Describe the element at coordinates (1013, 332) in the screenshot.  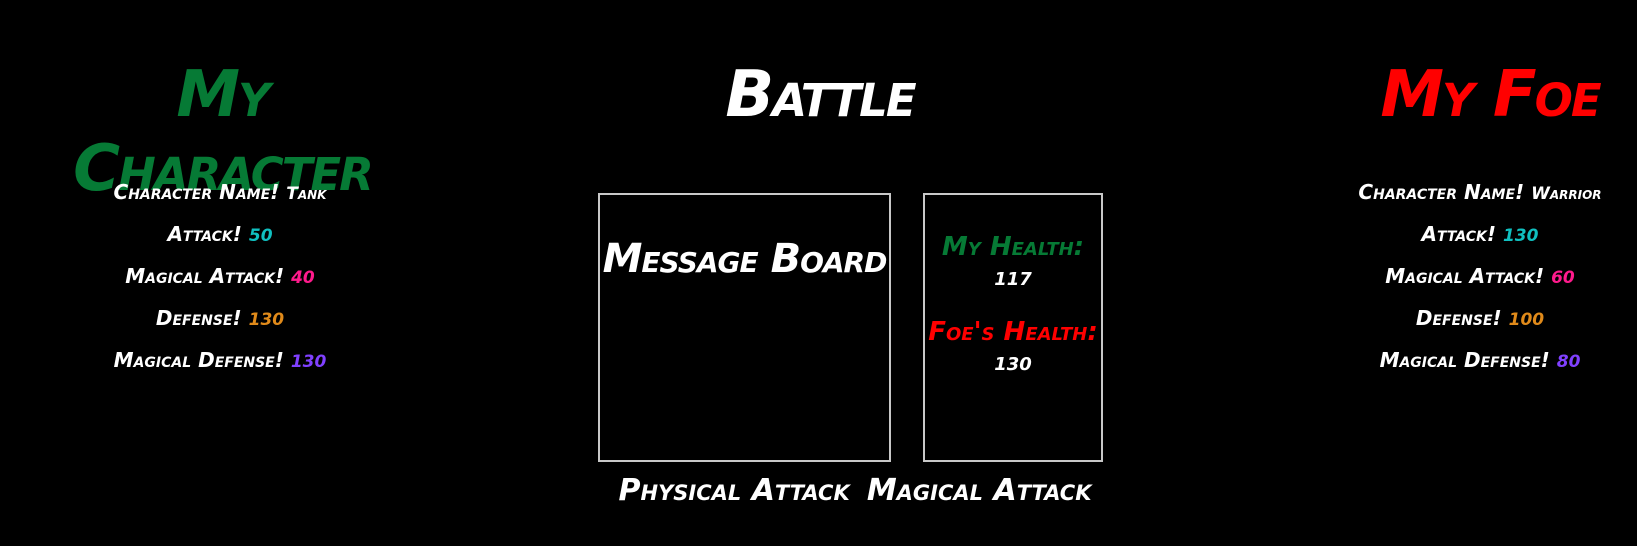
I see `foe-health-label: Foe's Health:` at that location.